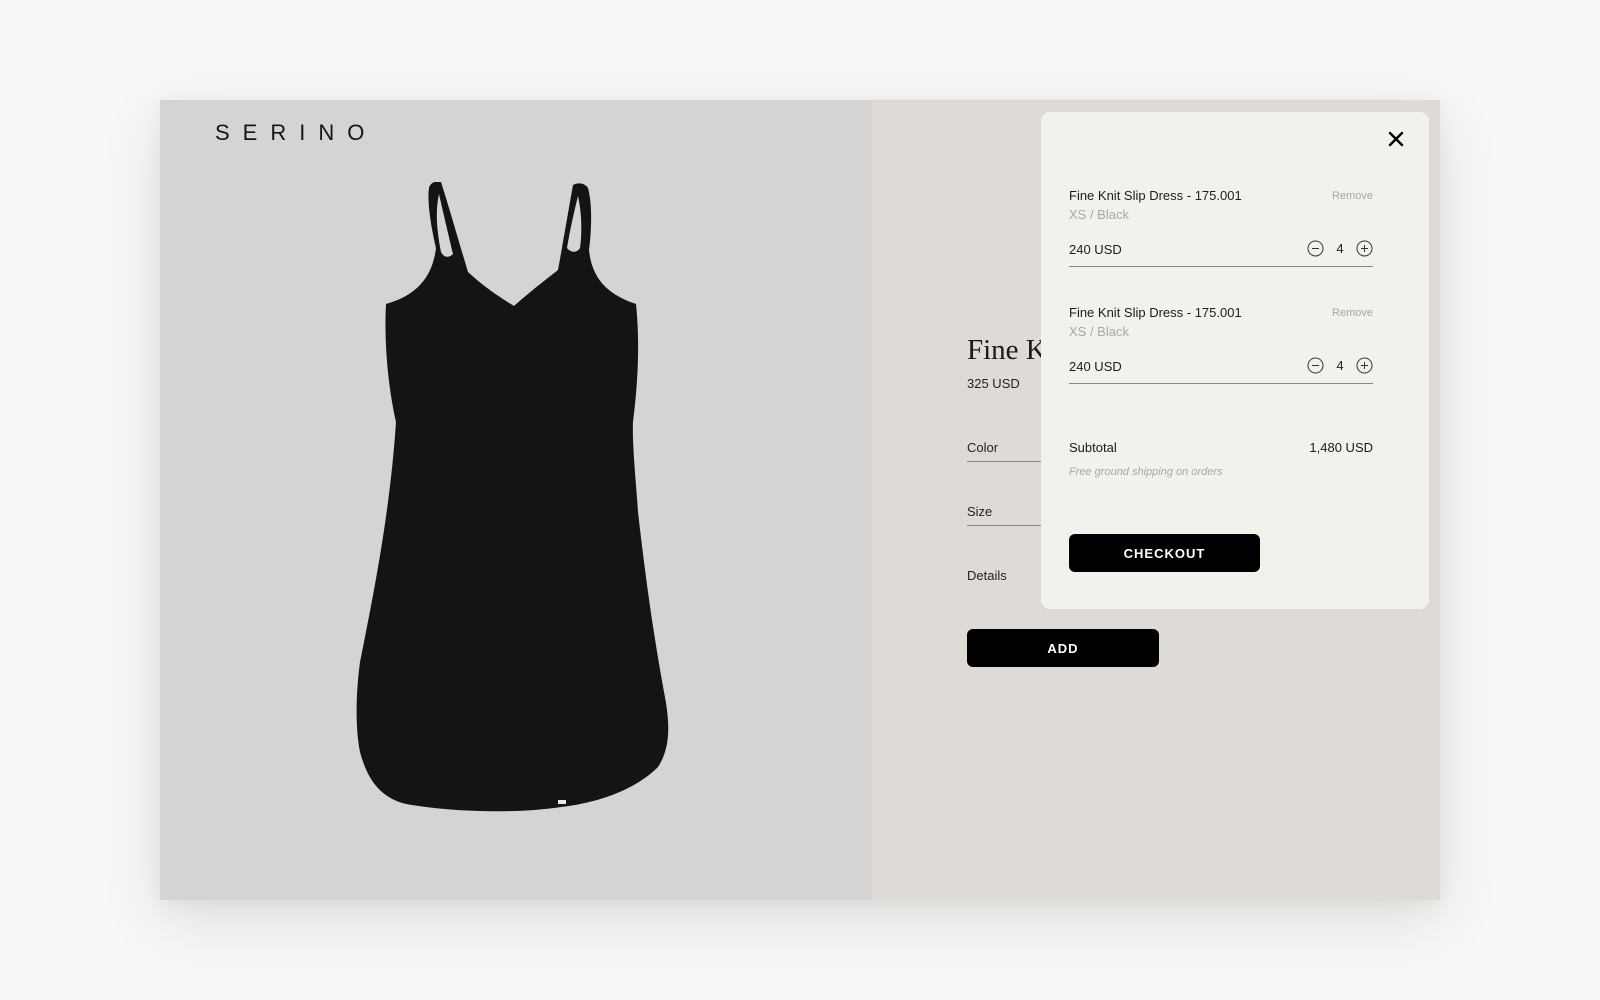 The image size is (1600, 1000). What do you see at coordinates (1093, 447) in the screenshot?
I see `subtotal-label: Subtotal` at bounding box center [1093, 447].